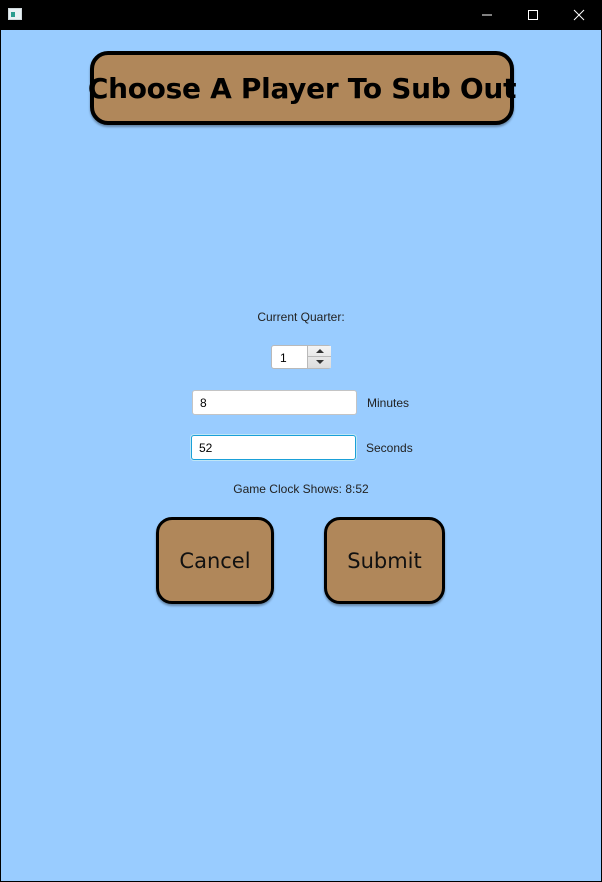 The image size is (602, 882). Describe the element at coordinates (384, 560) in the screenshot. I see `submit-button: Submit` at that location.